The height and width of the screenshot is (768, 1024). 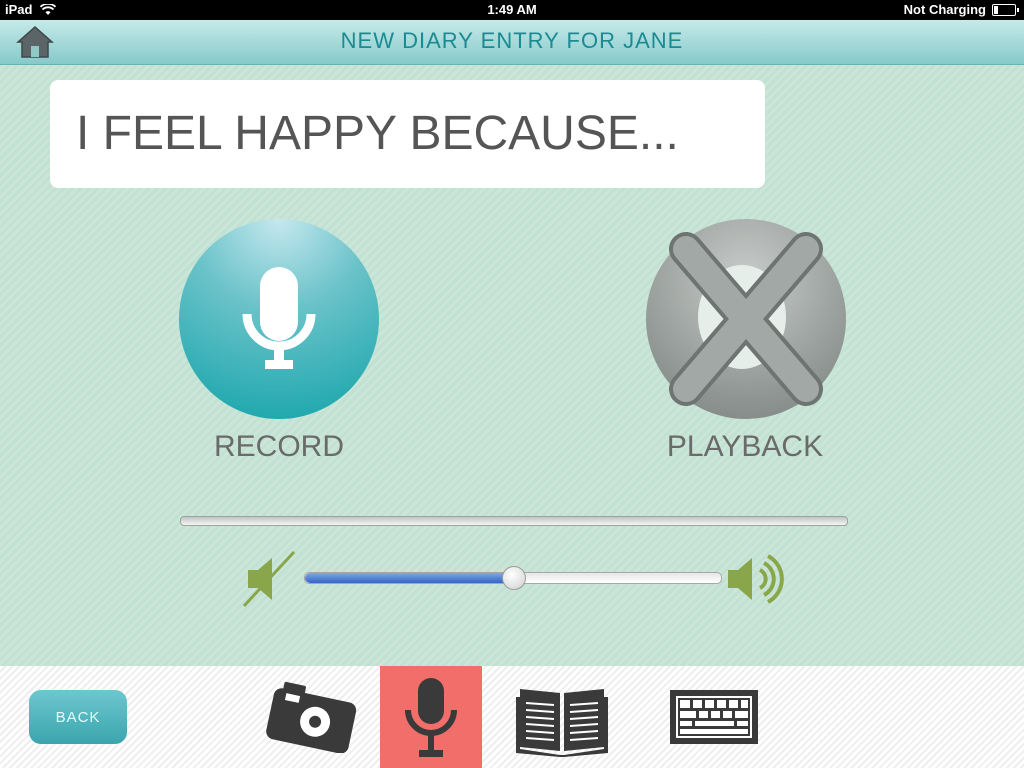 I want to click on volume-slider, so click(x=513, y=578).